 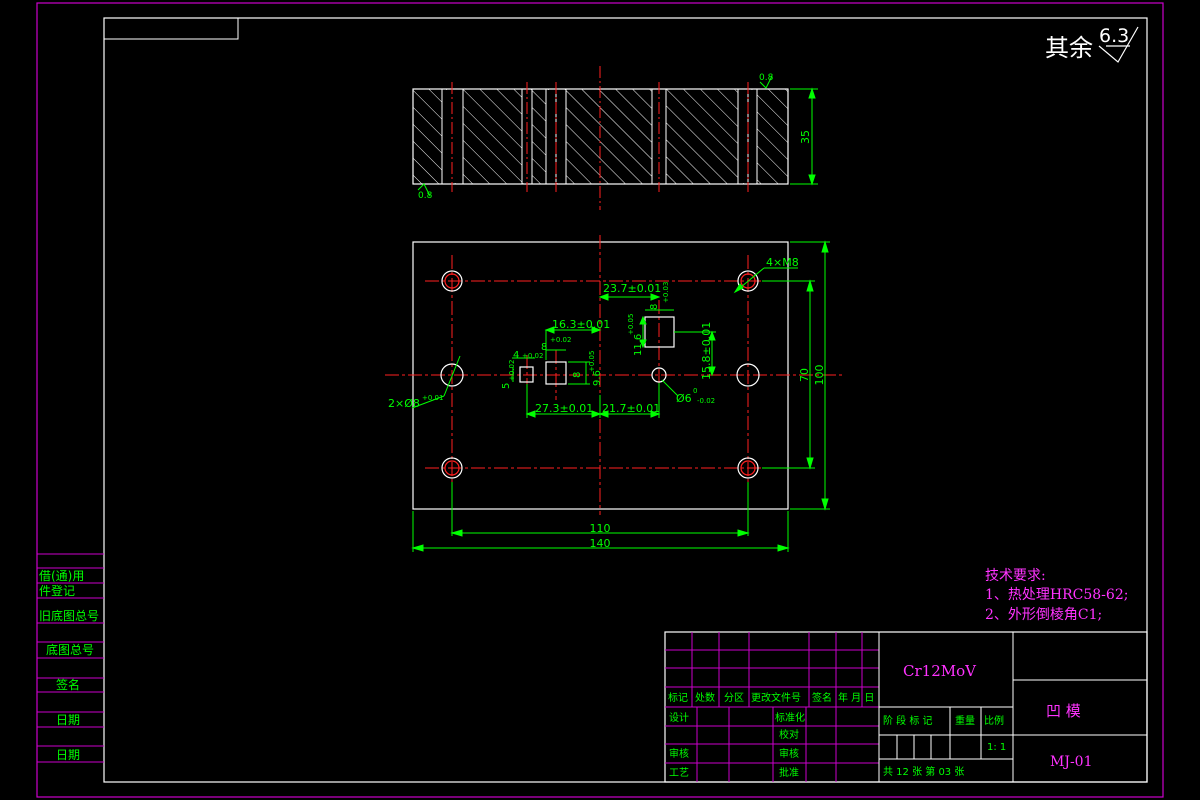 What do you see at coordinates (61, 576) in the screenshot?
I see `left-label-1: 借(通)用` at bounding box center [61, 576].